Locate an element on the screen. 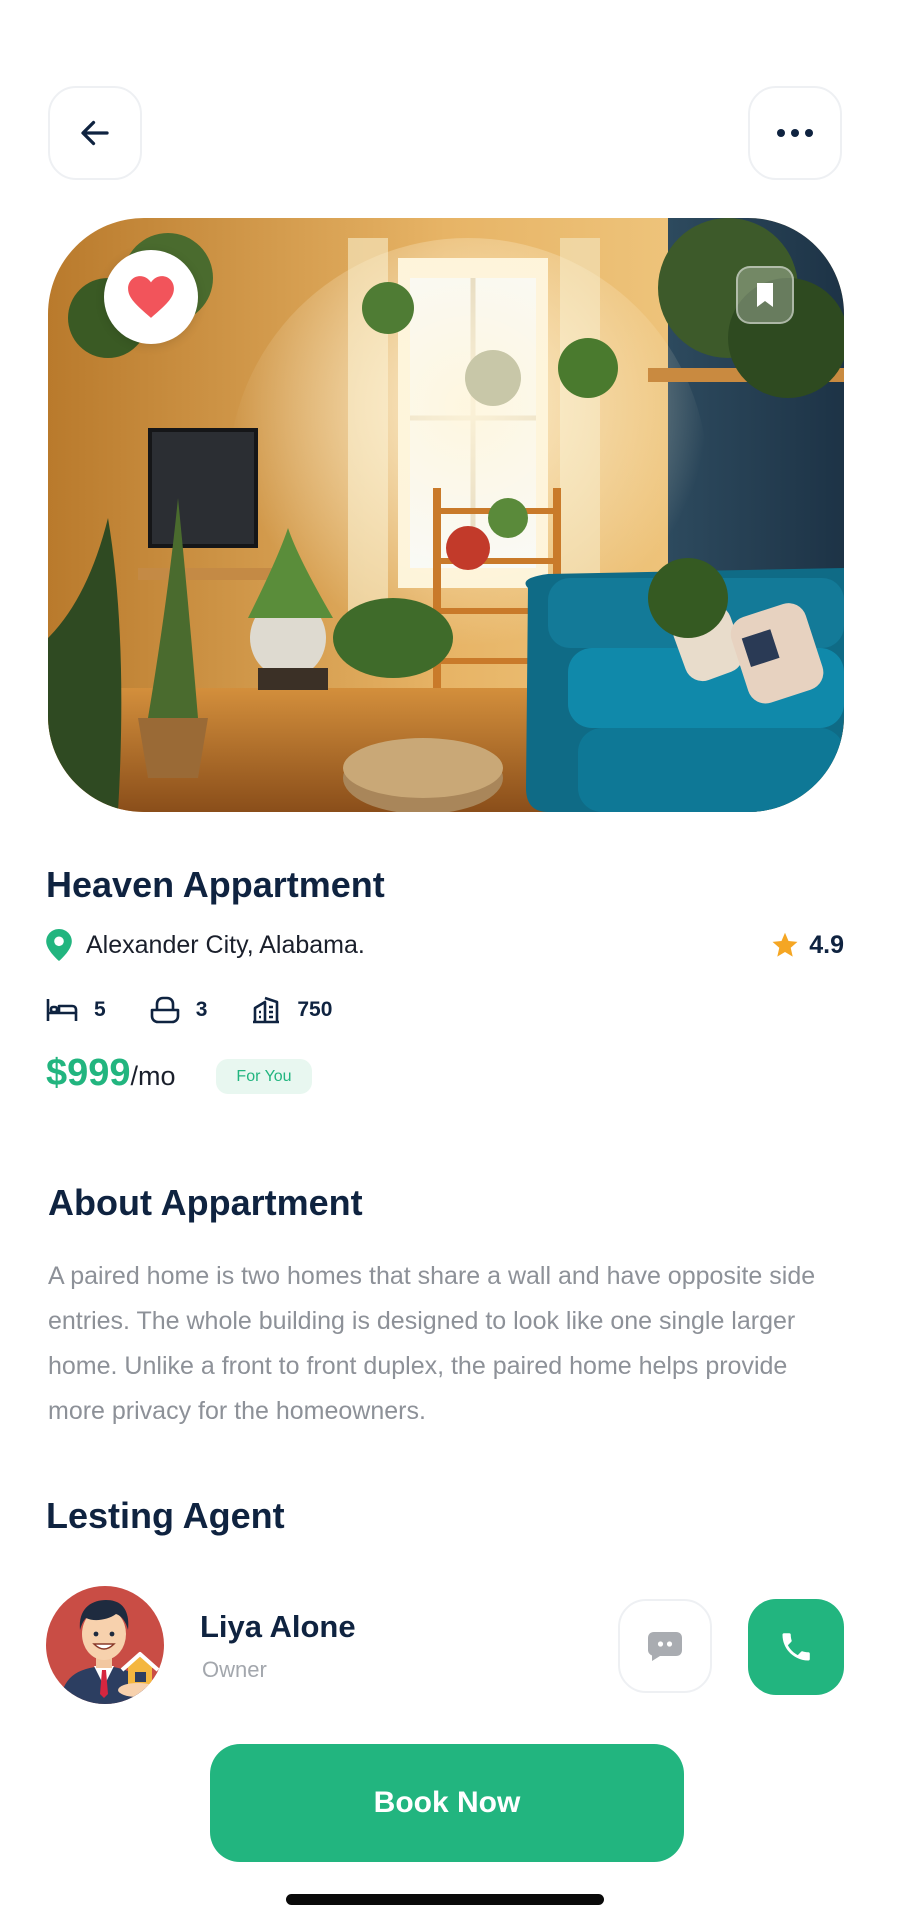 The width and height of the screenshot is (900, 1928). area-value: 750 is located at coordinates (315, 1009).